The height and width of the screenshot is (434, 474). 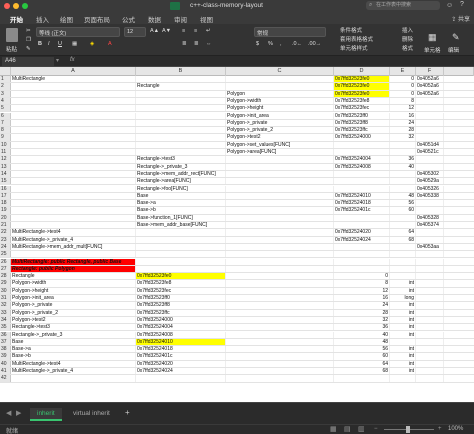 What do you see at coordinates (181, 342) in the screenshot?
I see `cell-b: 0x7ffd32524010` at bounding box center [181, 342].